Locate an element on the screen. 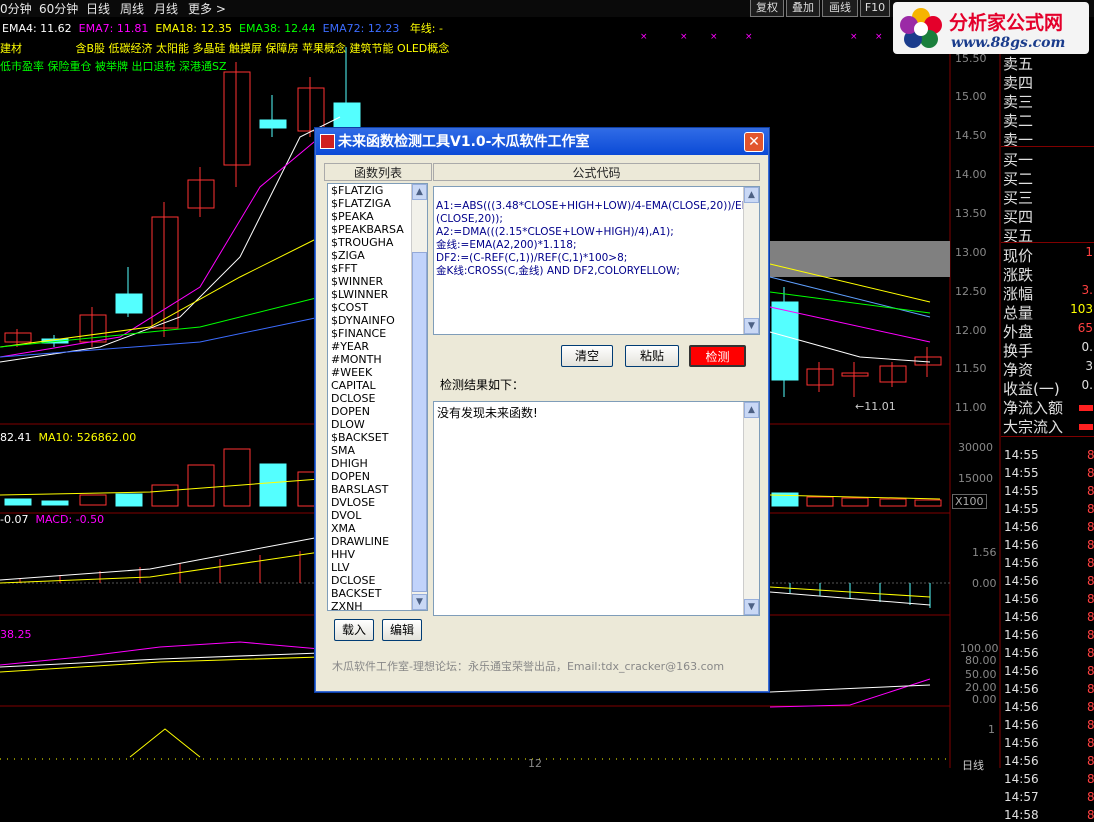 Image resolution: width=1094 pixels, height=822 pixels. stat-value: 0. is located at coordinates (1087, 385).